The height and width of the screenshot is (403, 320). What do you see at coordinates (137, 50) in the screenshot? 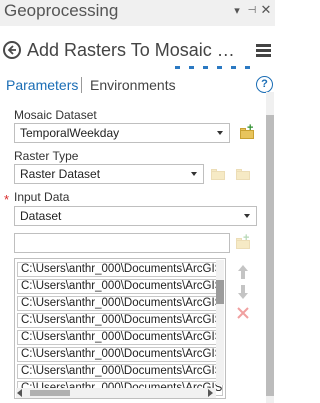
I see `tool-title: Add Rasters To Mosaic Dataset` at bounding box center [137, 50].